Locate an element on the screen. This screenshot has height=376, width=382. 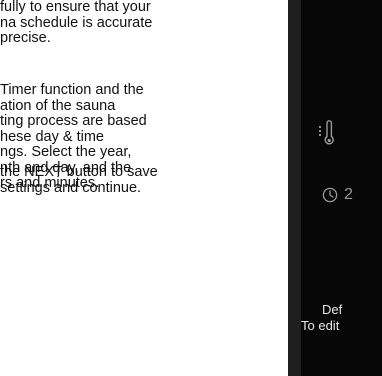
instruction-line: the NEXT button to save is located at coordinates (79, 172).